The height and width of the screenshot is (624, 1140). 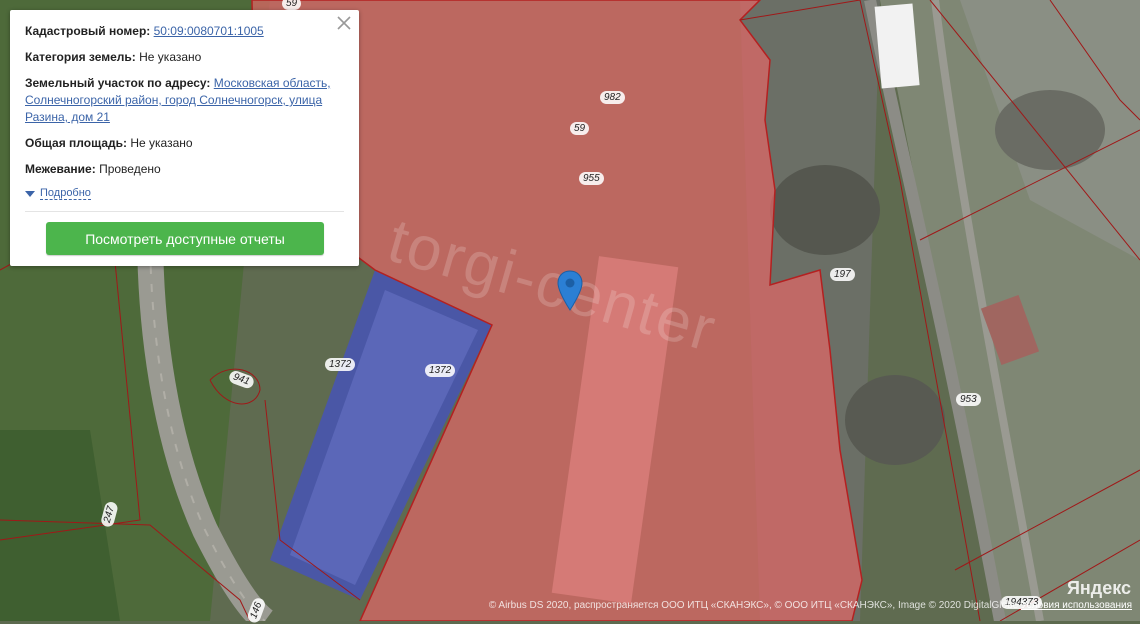 What do you see at coordinates (570, 291) in the screenshot?
I see `location-pin-icon` at bounding box center [570, 291].